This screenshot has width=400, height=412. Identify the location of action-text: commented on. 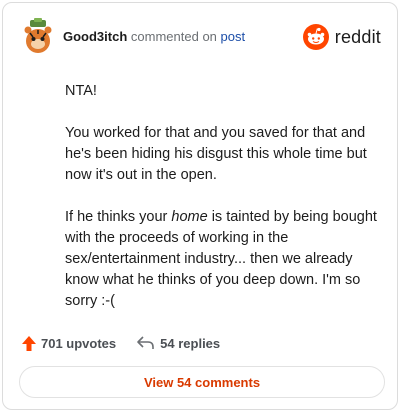
(173, 36).